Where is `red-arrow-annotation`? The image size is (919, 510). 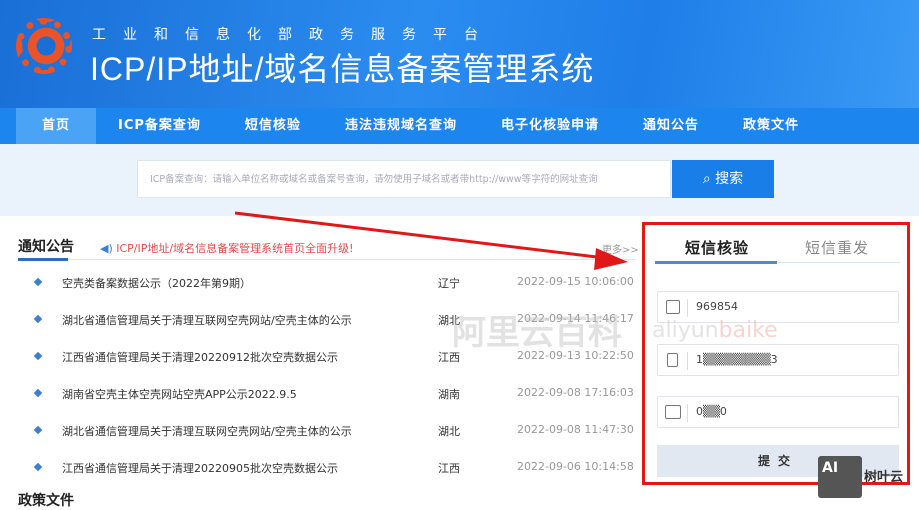 red-arrow-annotation is located at coordinates (431, 240).